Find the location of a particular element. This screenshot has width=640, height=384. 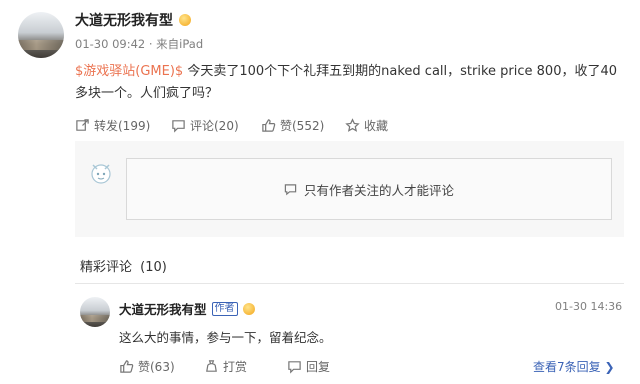

author-name: 大道无形我有型 is located at coordinates (124, 20).